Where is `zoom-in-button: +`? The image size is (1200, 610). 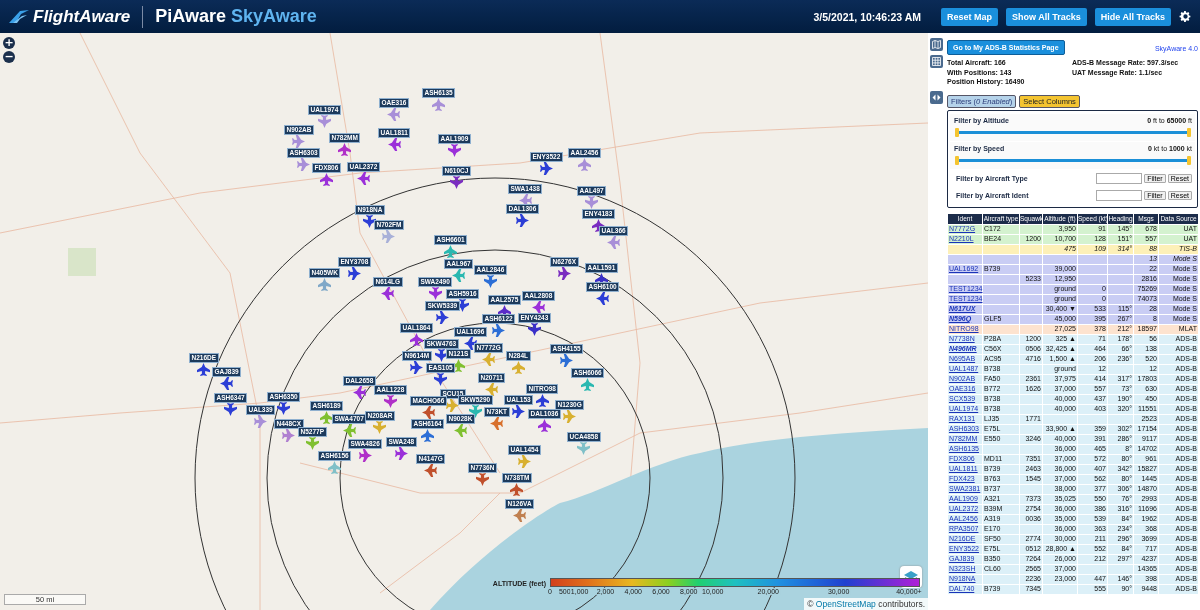 zoom-in-button: + is located at coordinates (9, 43).